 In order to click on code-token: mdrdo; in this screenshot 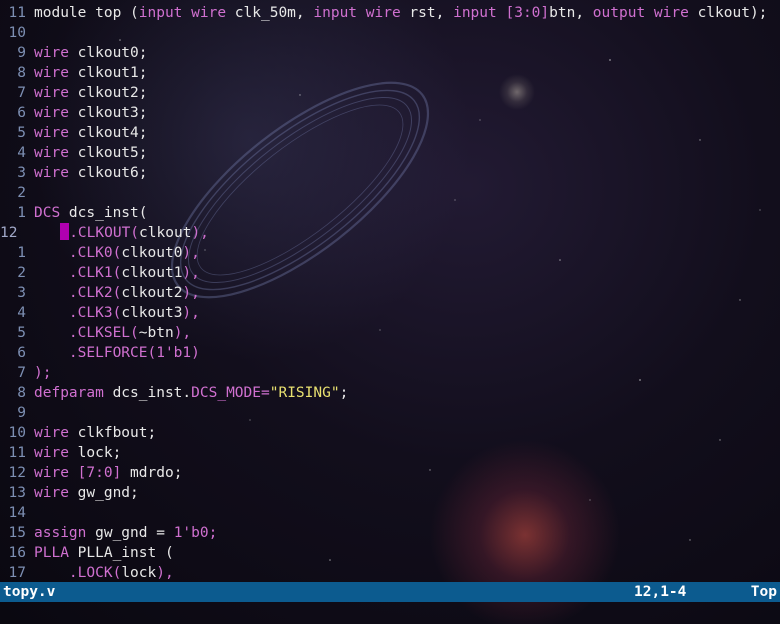, I will do `click(152, 473)`.